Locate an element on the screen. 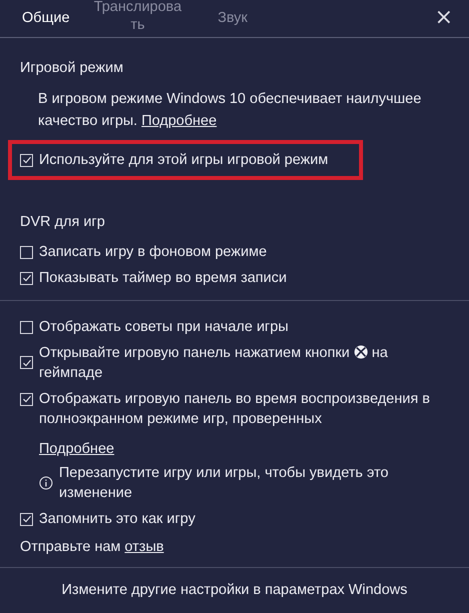 This screenshot has width=469, height=613. checkbox-option: Отображать советы при начале игры is located at coordinates (234, 326).